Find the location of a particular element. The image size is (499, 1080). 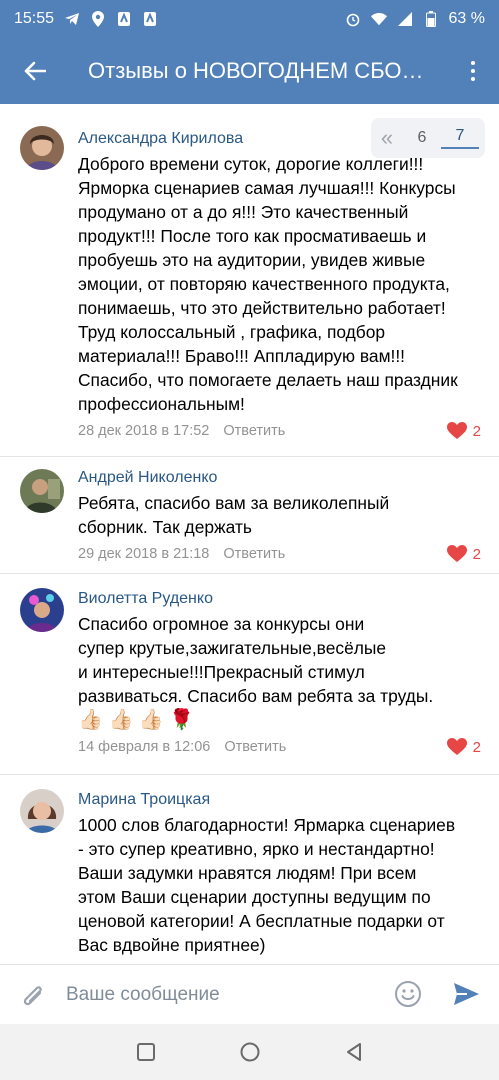

status-bar: 15:55 63 % is located at coordinates (249, 19).